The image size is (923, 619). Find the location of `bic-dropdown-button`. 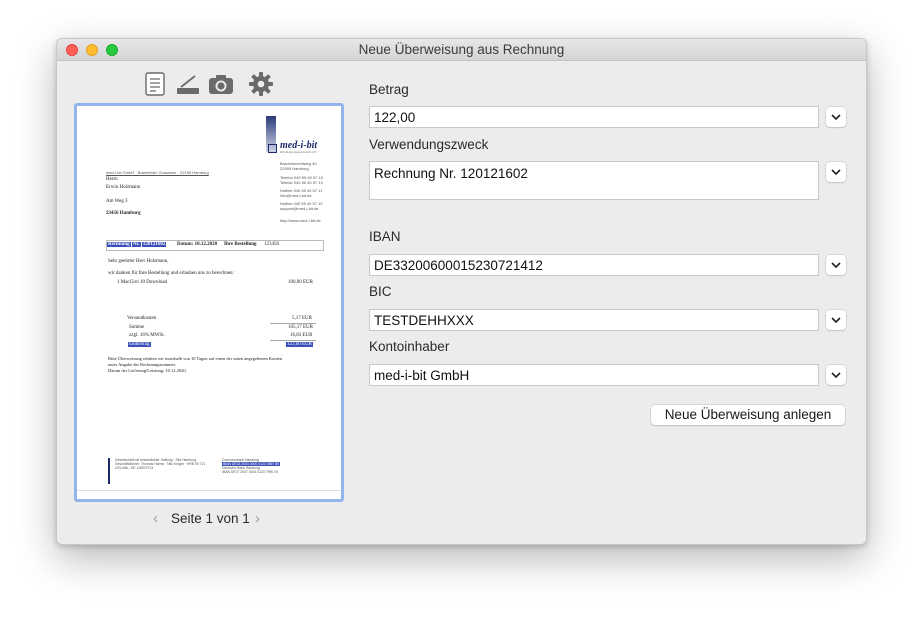

bic-dropdown-button is located at coordinates (836, 320).